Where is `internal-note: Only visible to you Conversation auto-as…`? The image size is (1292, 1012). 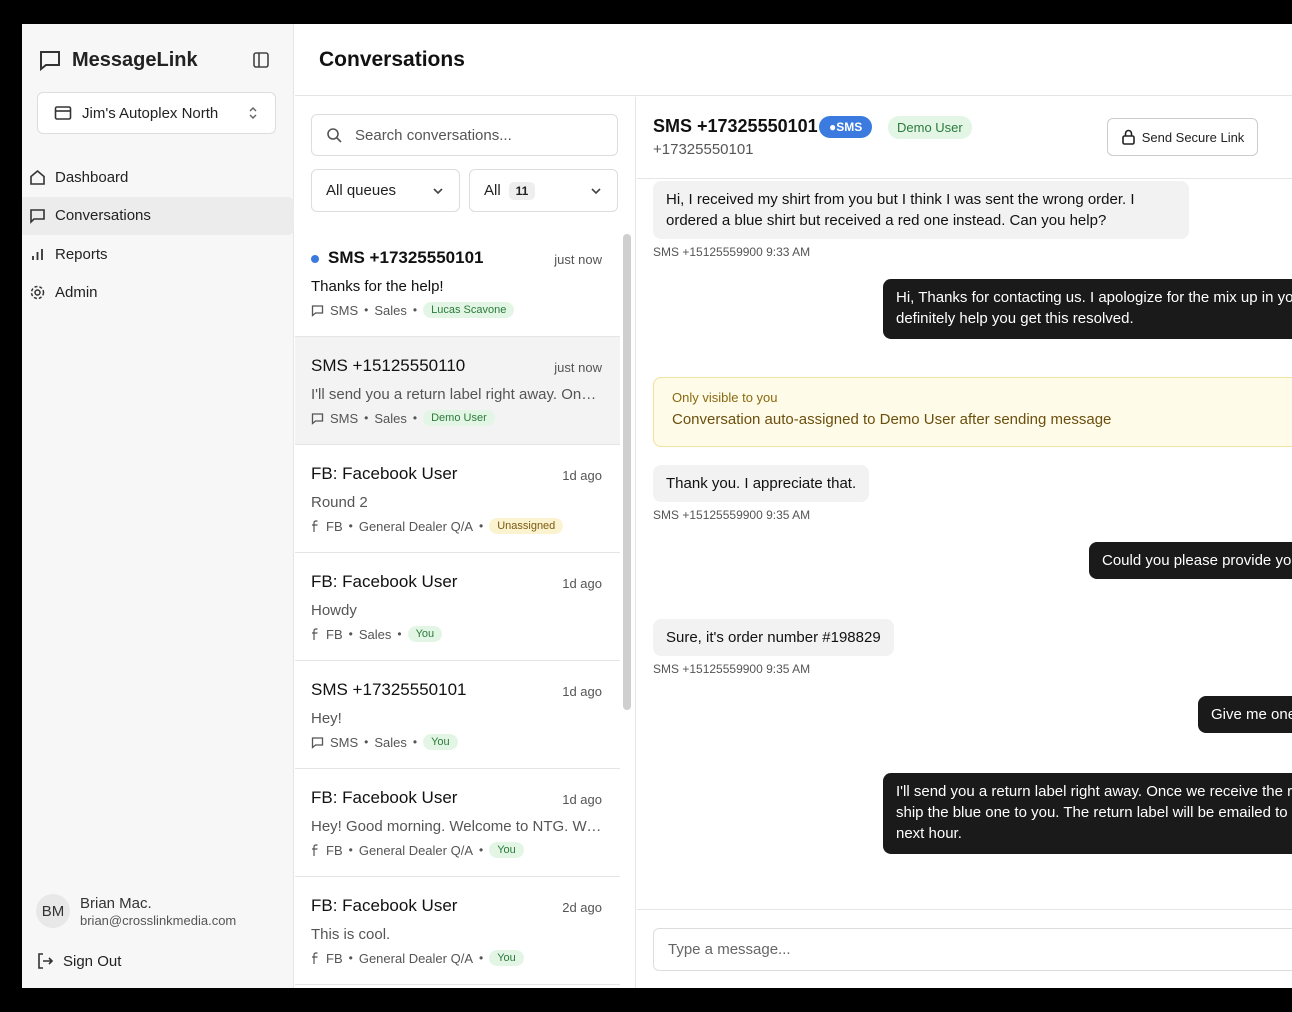
internal-note: Only visible to you Conversation auto-as… is located at coordinates (972, 412).